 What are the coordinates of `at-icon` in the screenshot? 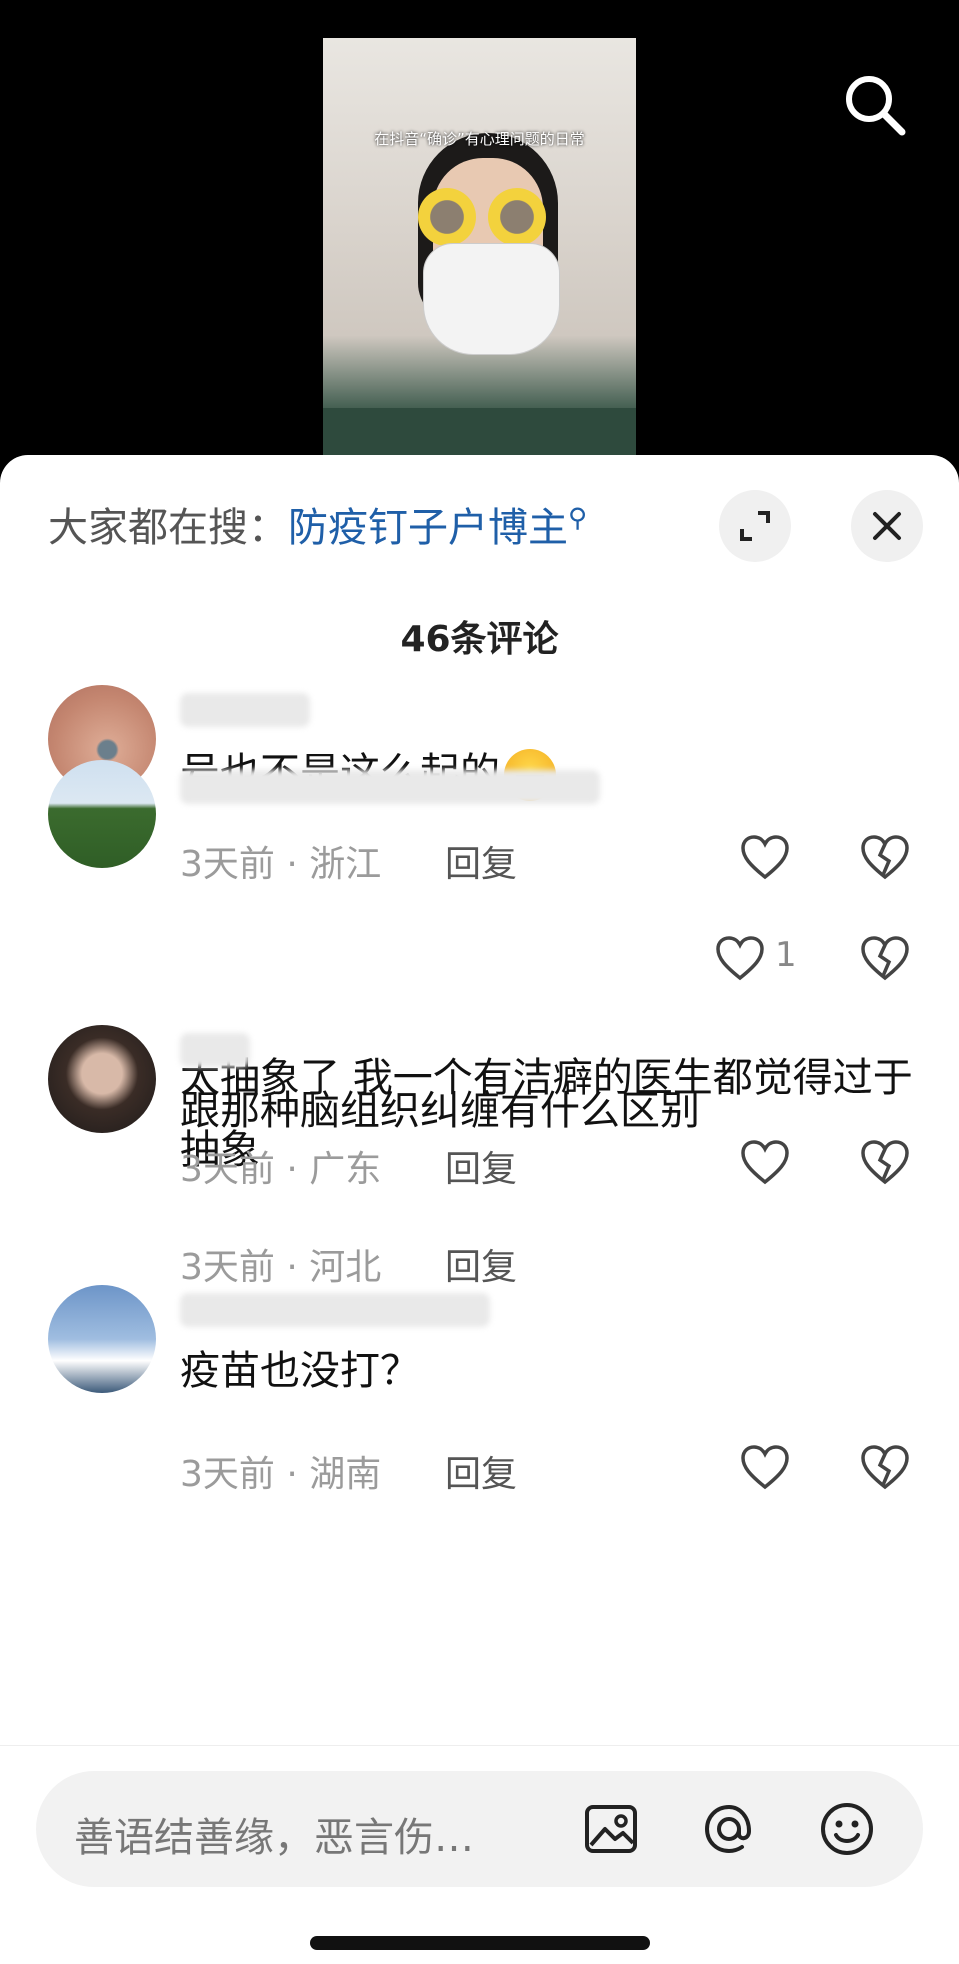 It's located at (729, 1829).